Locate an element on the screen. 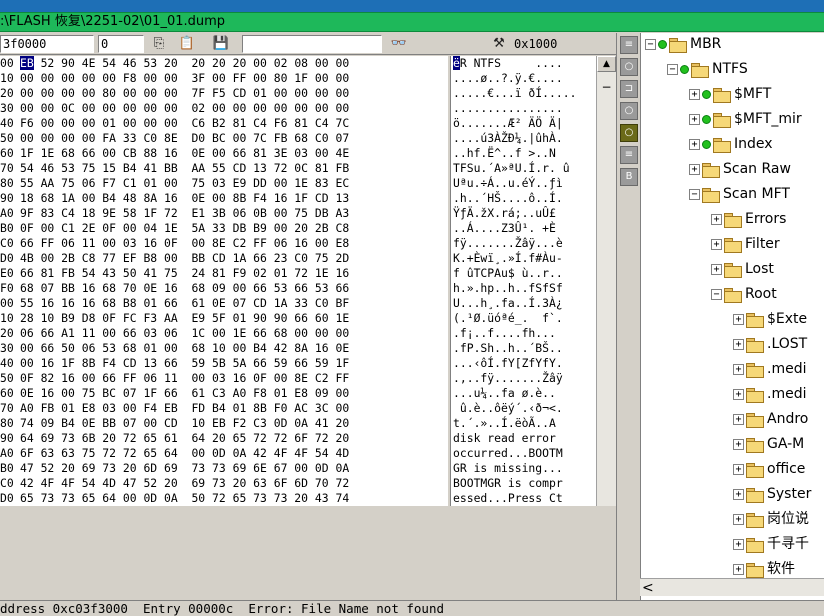 The height and width of the screenshot is (616, 824). ascii-row: ..Á....Z3Û¹. +È is located at coordinates (523, 228).